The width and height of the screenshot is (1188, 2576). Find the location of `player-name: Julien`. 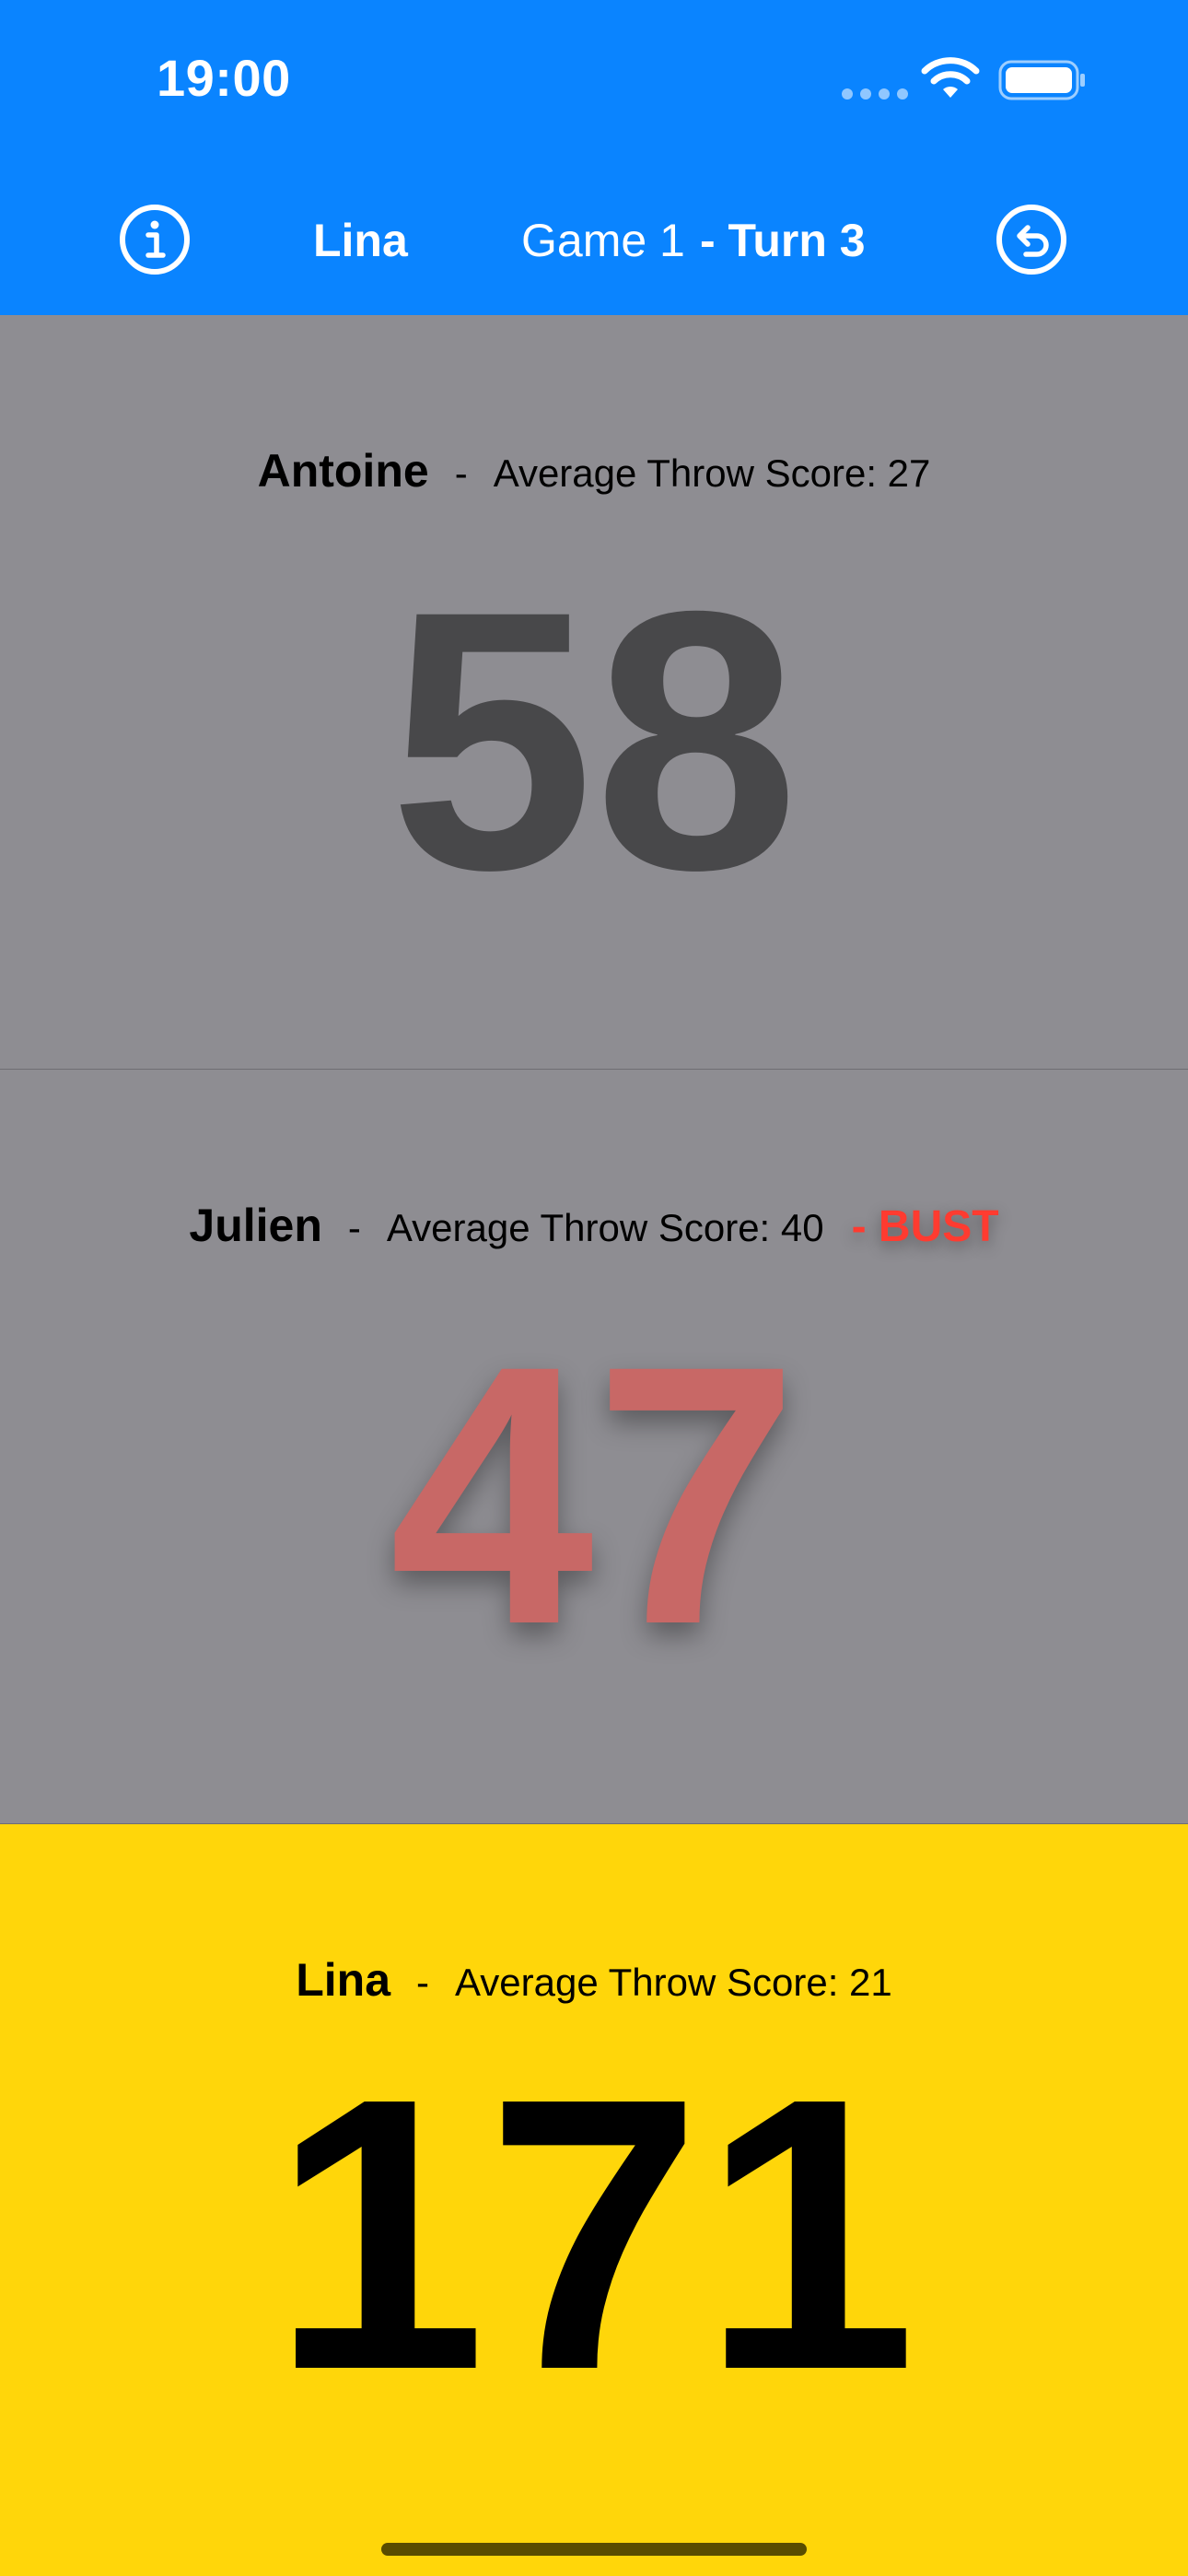

player-name: Julien is located at coordinates (256, 1225).